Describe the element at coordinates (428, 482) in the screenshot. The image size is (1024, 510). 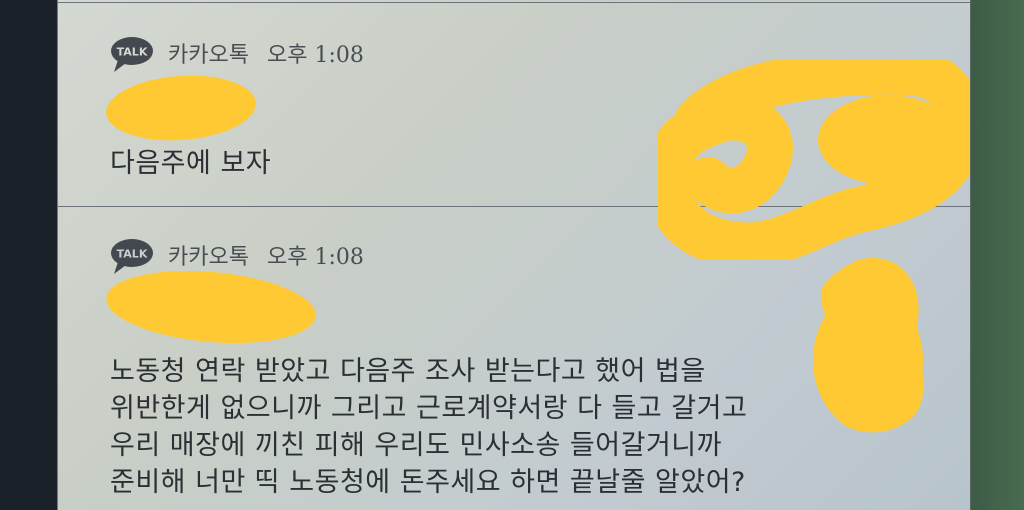
I see `message-line: 준비해 너만 띡 노동청에 돈주세요 하면 끝날줄 알았어?` at that location.